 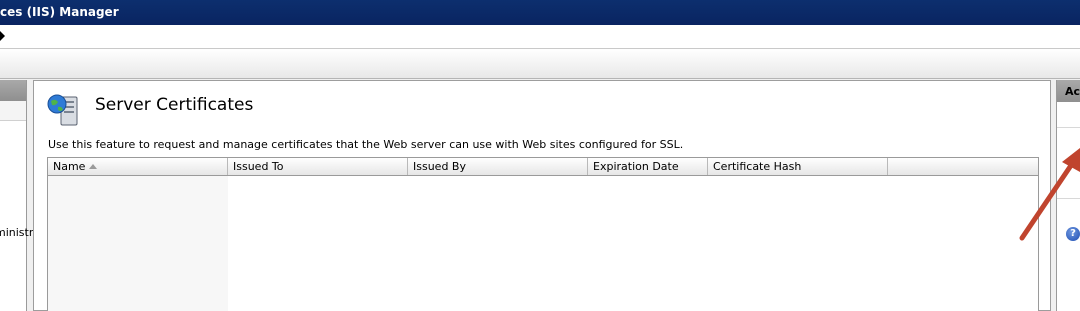 I want to click on name-column-sorted-highlight, so click(x=138, y=243).